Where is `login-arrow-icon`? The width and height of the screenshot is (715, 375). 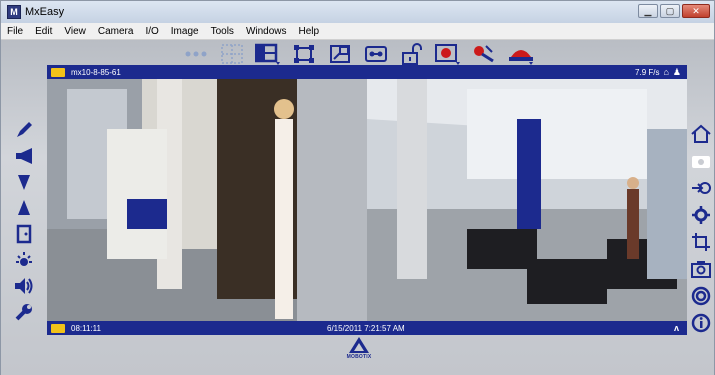
login-arrow-icon is located at coordinates (701, 188).